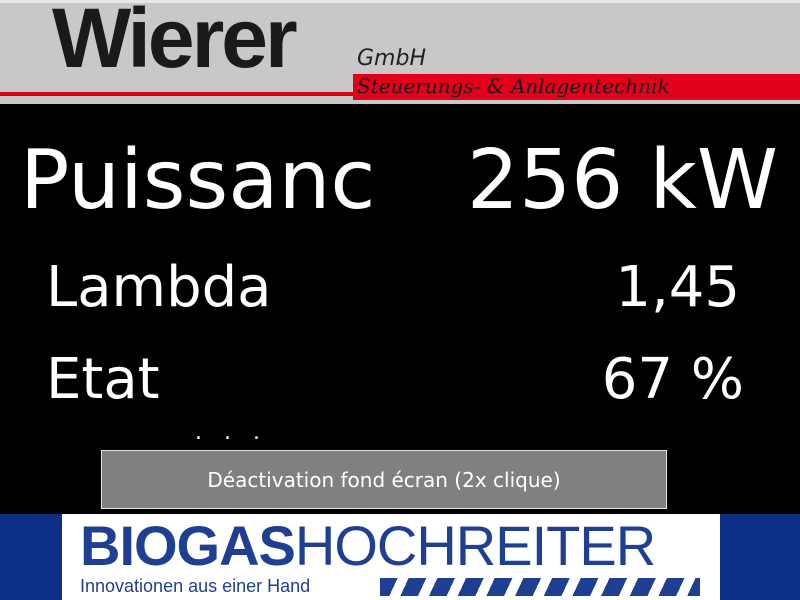  What do you see at coordinates (384, 479) in the screenshot?
I see `disable-screensaver-button: Déactivation fond écran (2x clique)` at bounding box center [384, 479].